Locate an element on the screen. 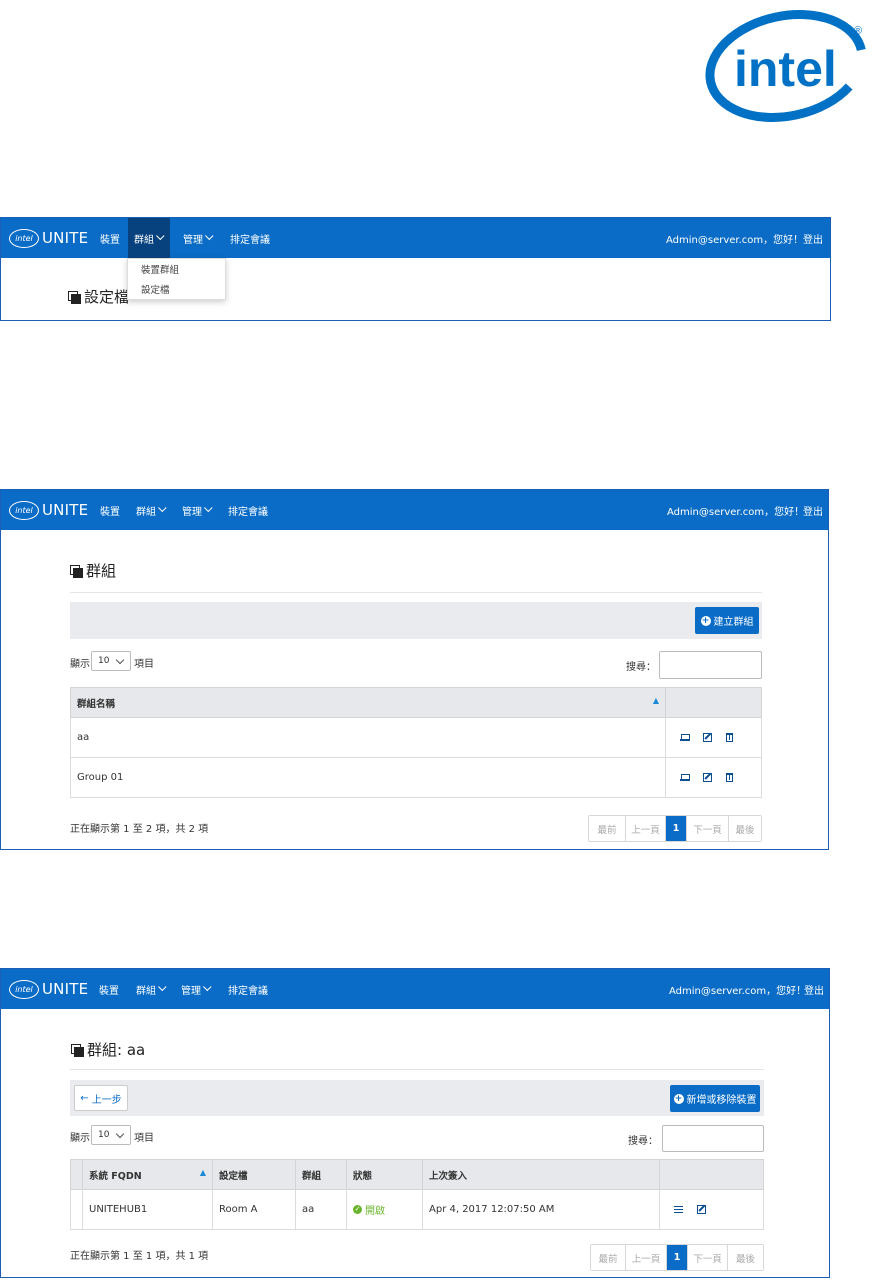 The height and width of the screenshot is (1280, 885). column-group-name: 群組名稱 ▲ is located at coordinates (368, 702).